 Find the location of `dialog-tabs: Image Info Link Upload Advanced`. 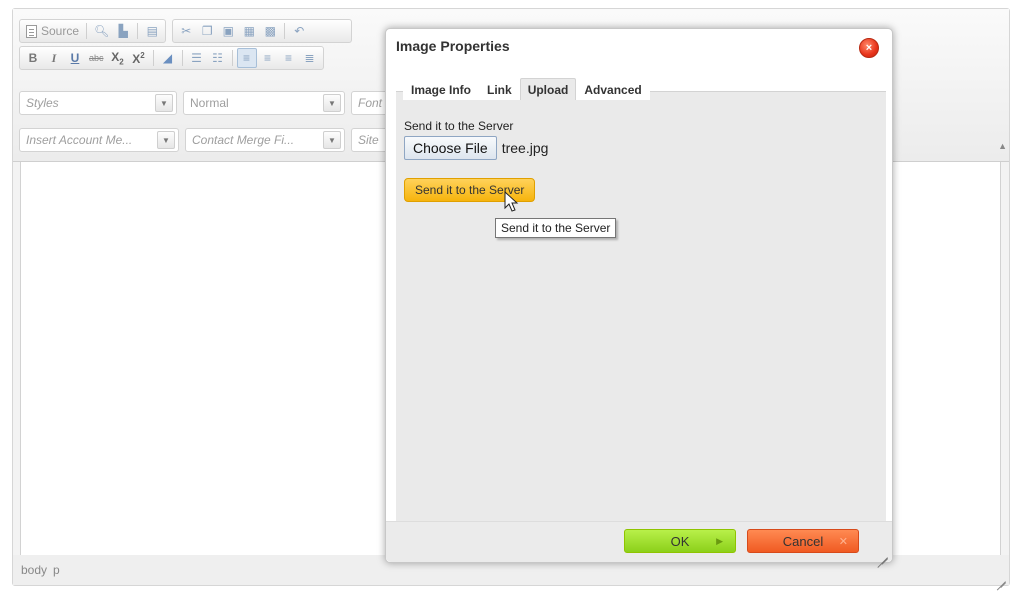

dialog-tabs: Image Info Link Upload Advanced is located at coordinates (526, 89).